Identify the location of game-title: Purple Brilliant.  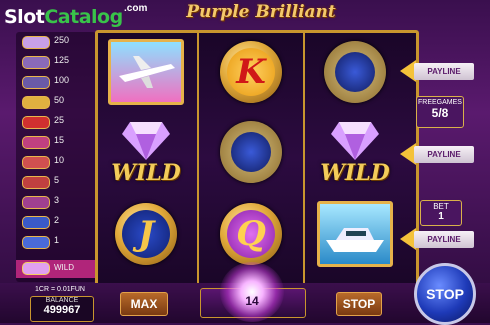
(261, 12).